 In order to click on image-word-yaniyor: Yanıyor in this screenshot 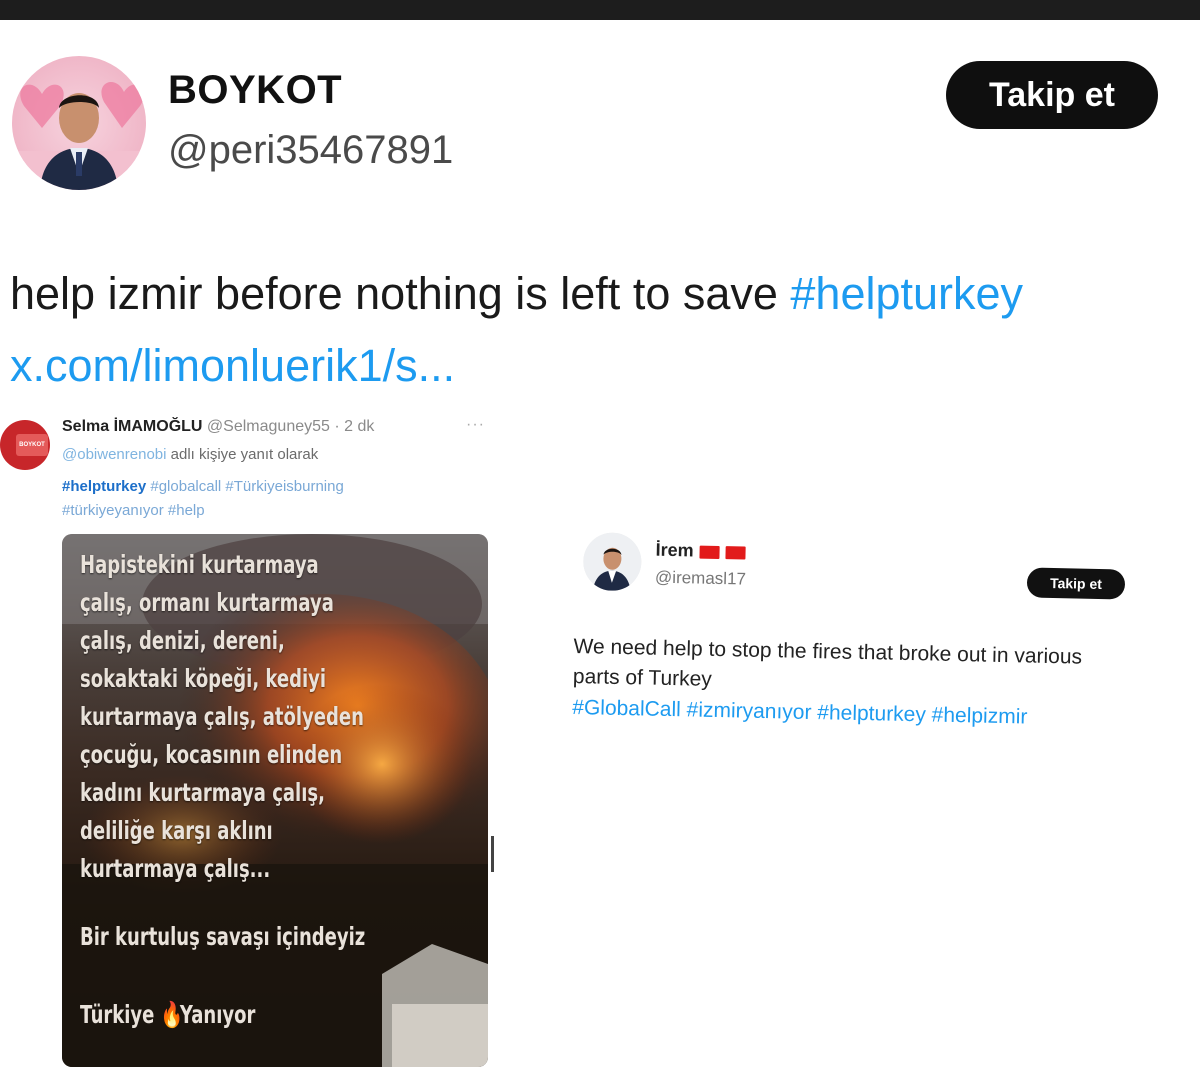, I will do `click(217, 1014)`.